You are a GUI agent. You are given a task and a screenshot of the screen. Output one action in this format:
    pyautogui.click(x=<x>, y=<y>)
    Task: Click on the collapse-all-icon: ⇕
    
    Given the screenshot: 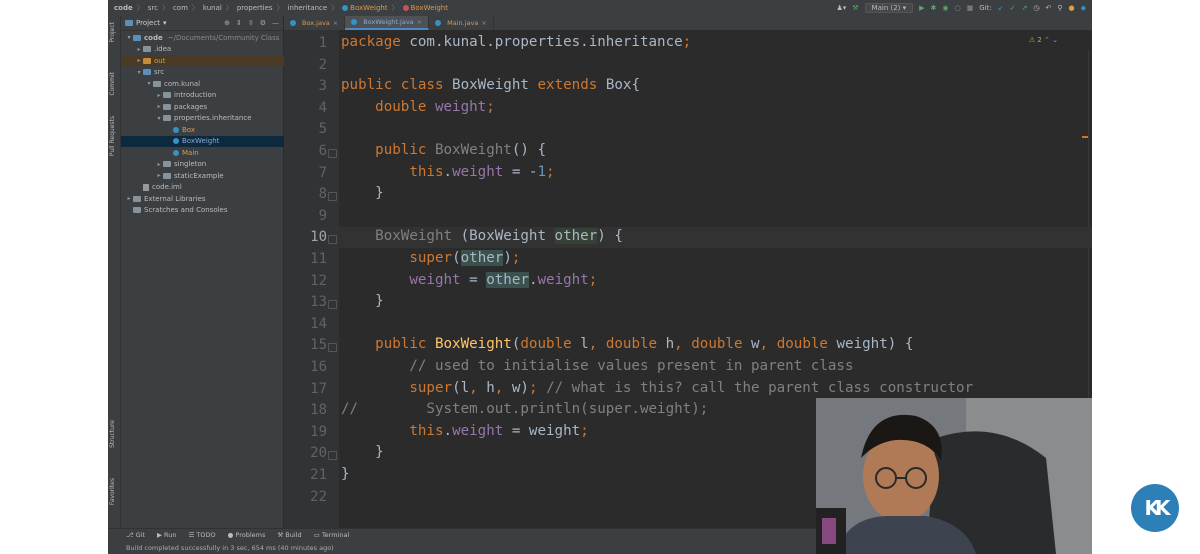 What is the action you would take?
    pyautogui.click(x=239, y=23)
    